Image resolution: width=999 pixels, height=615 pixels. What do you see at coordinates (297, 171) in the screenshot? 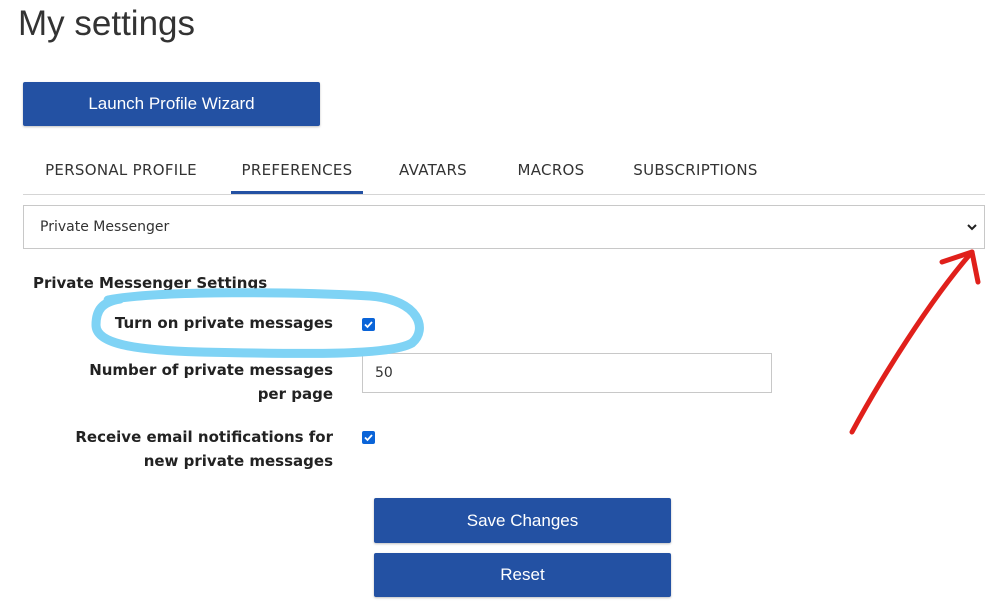
I see `tab-preferences: PREFERENCES` at bounding box center [297, 171].